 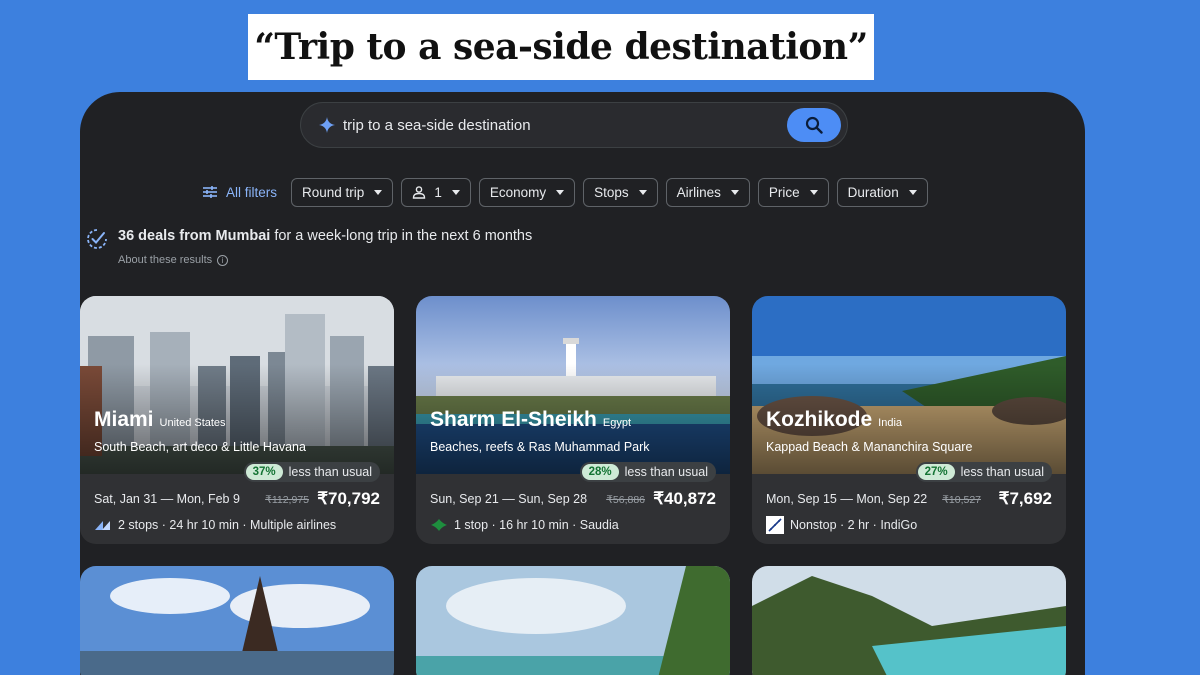 What do you see at coordinates (327, 125) in the screenshot?
I see `sparkle-icon` at bounding box center [327, 125].